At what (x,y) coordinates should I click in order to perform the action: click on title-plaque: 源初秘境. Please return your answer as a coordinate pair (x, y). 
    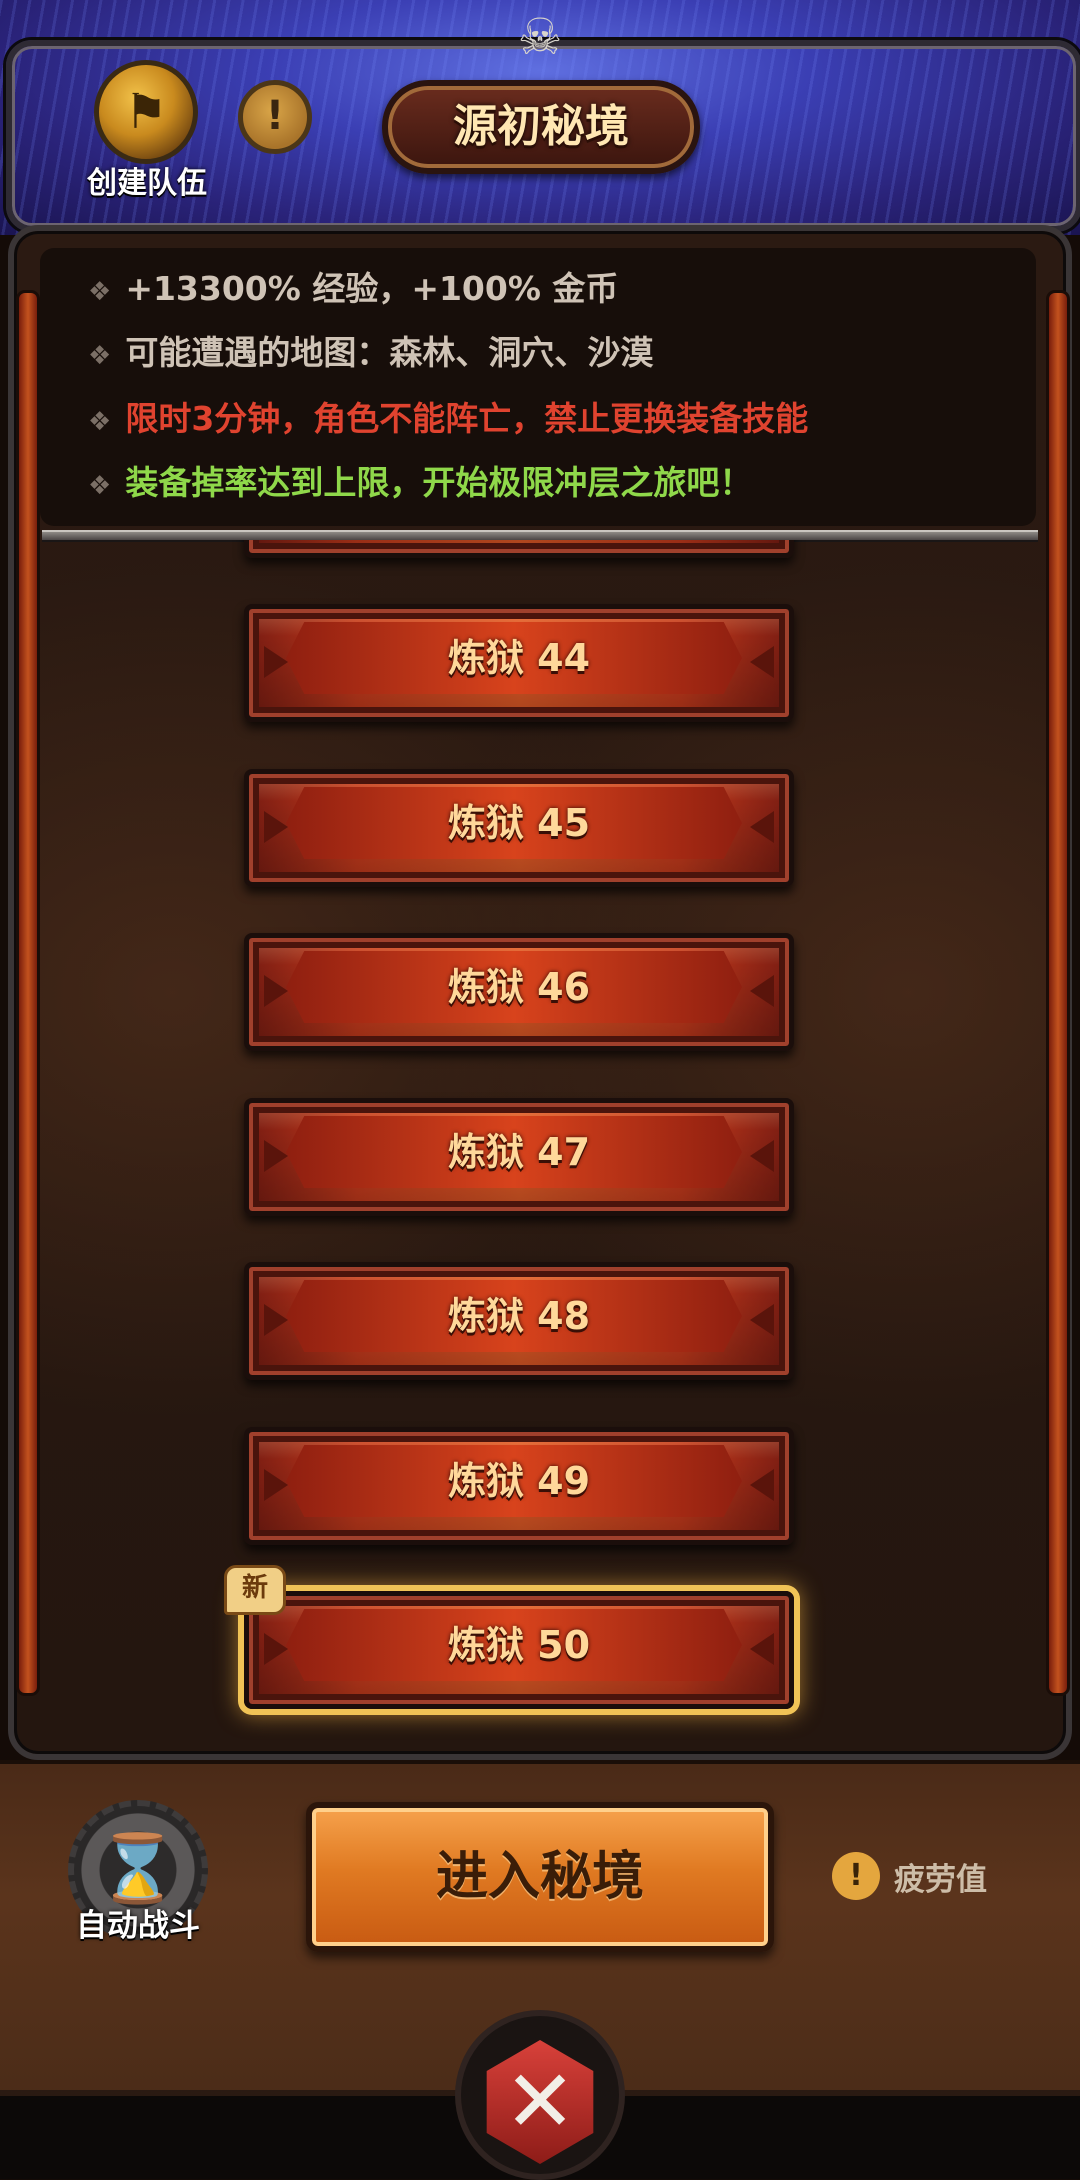
    Looking at the image, I should click on (541, 127).